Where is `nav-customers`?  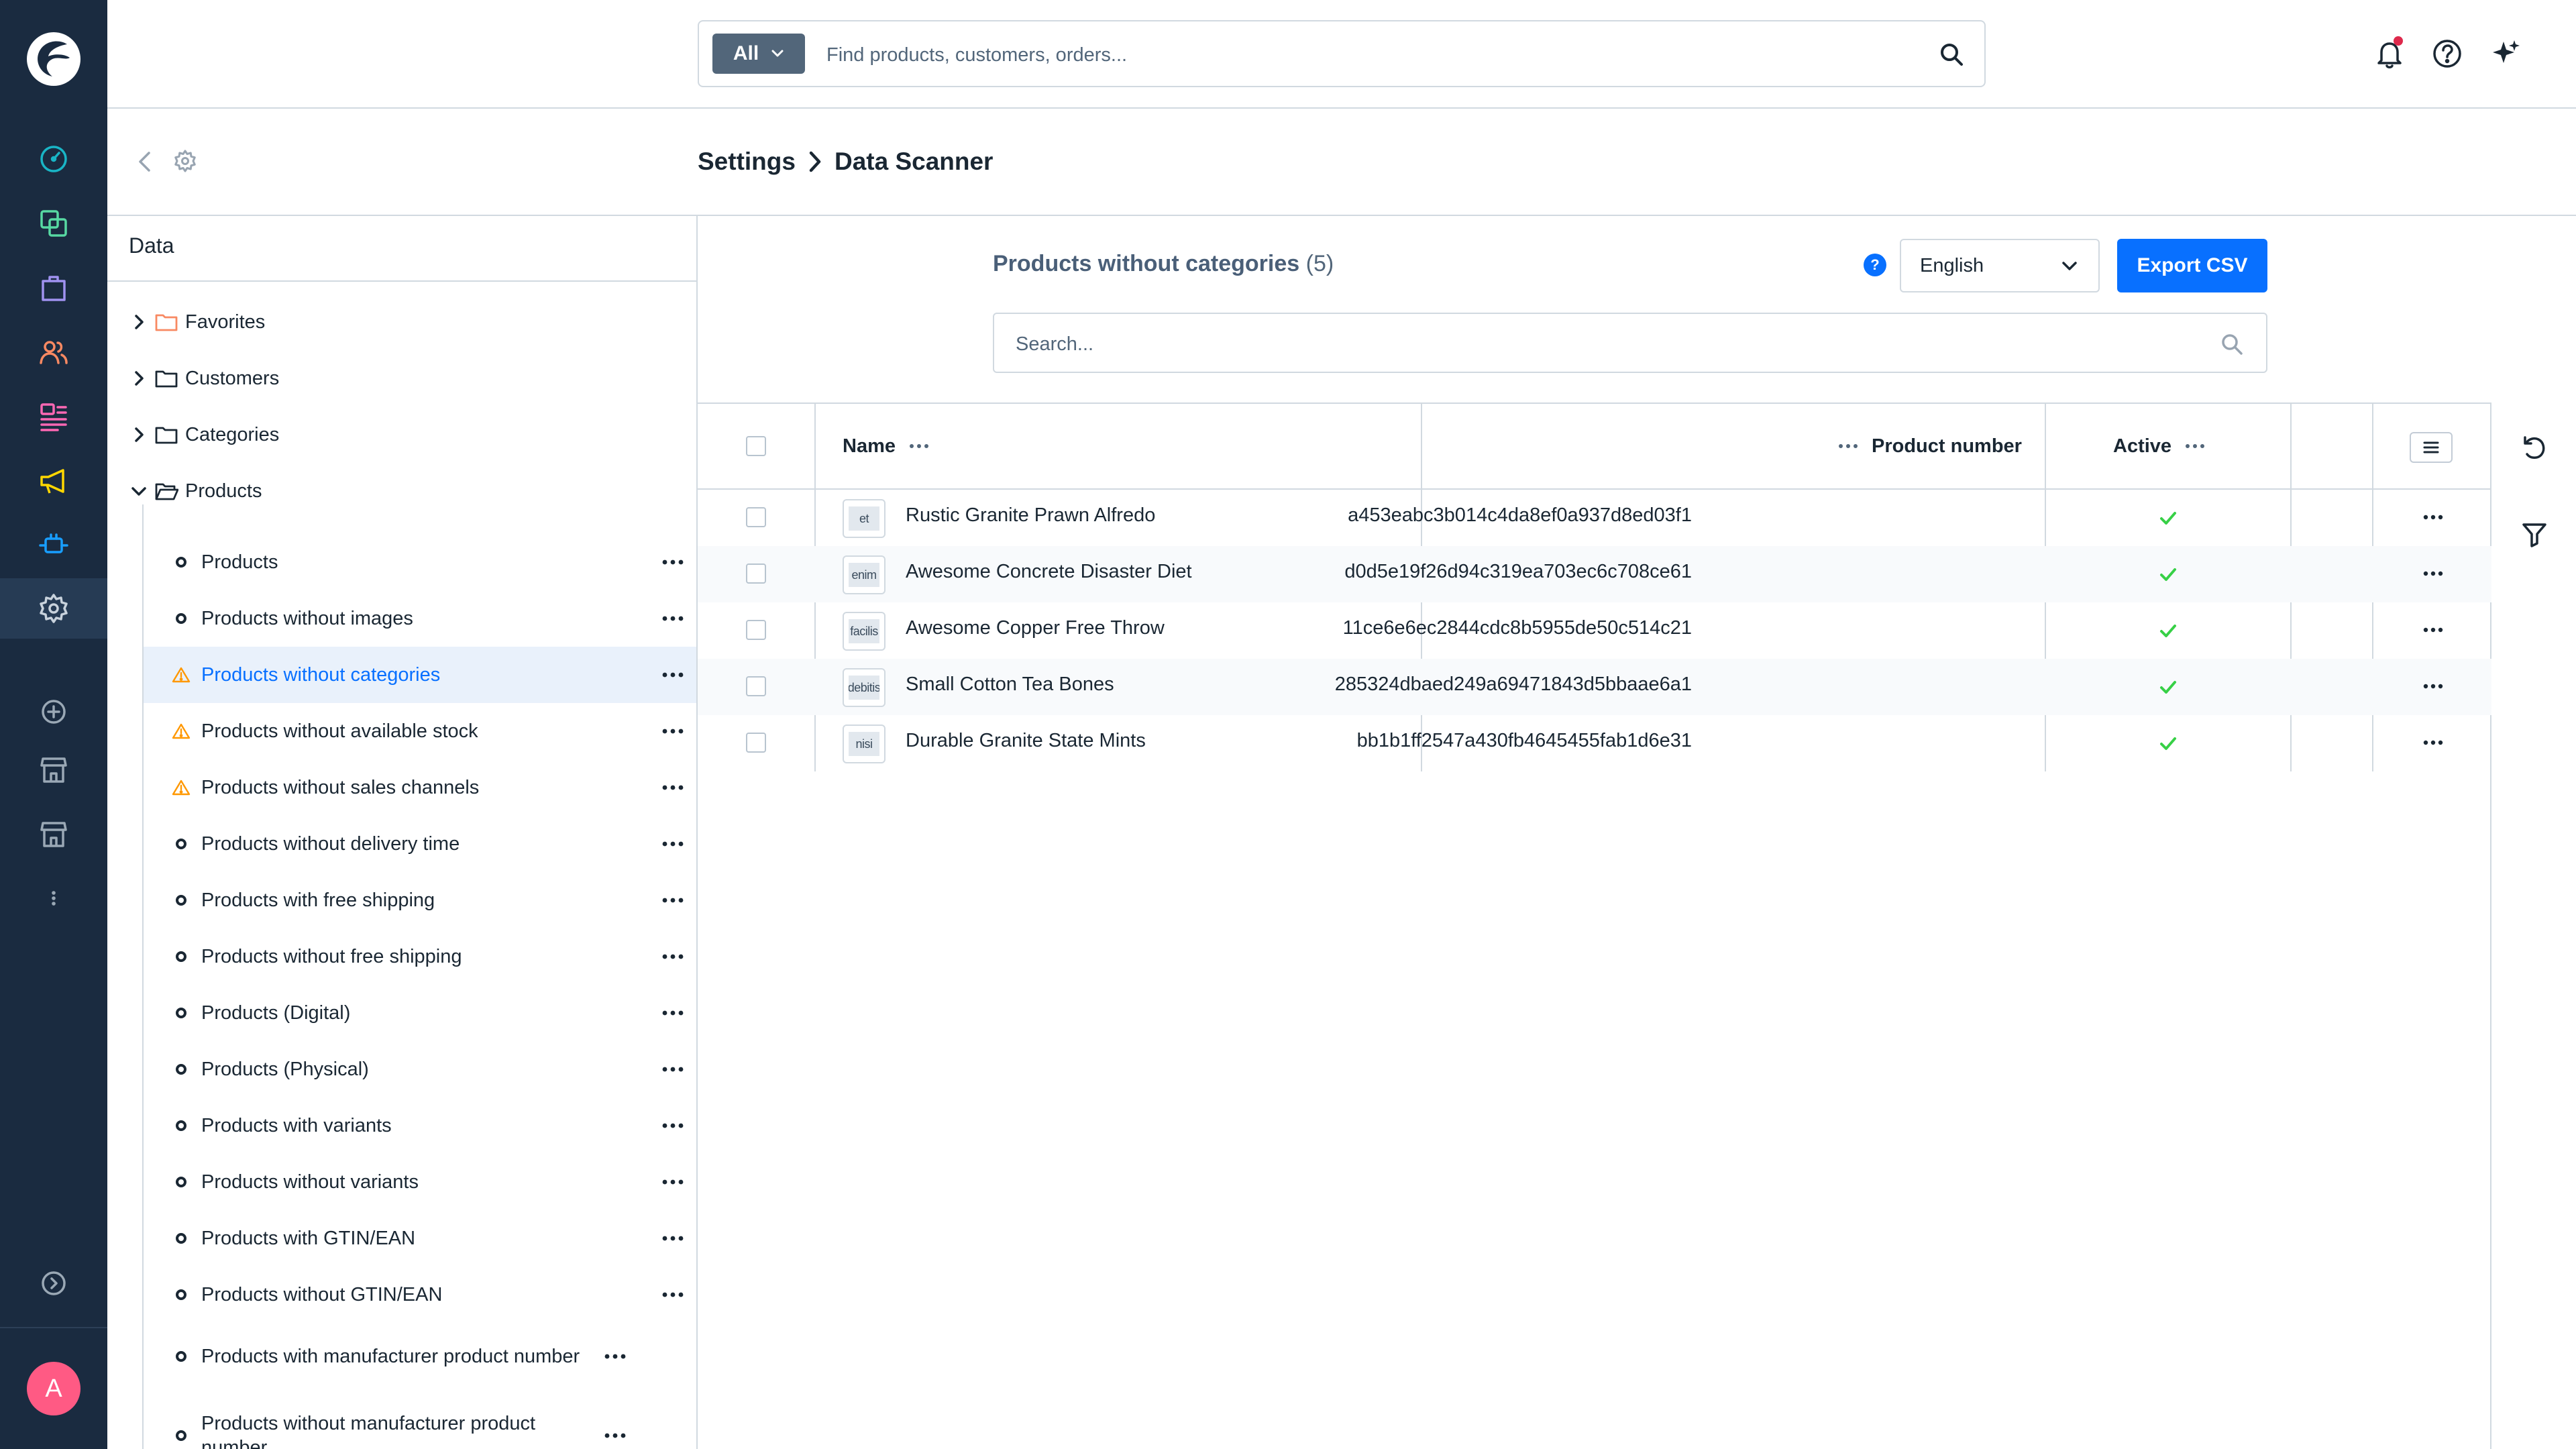
nav-customers is located at coordinates (53, 352).